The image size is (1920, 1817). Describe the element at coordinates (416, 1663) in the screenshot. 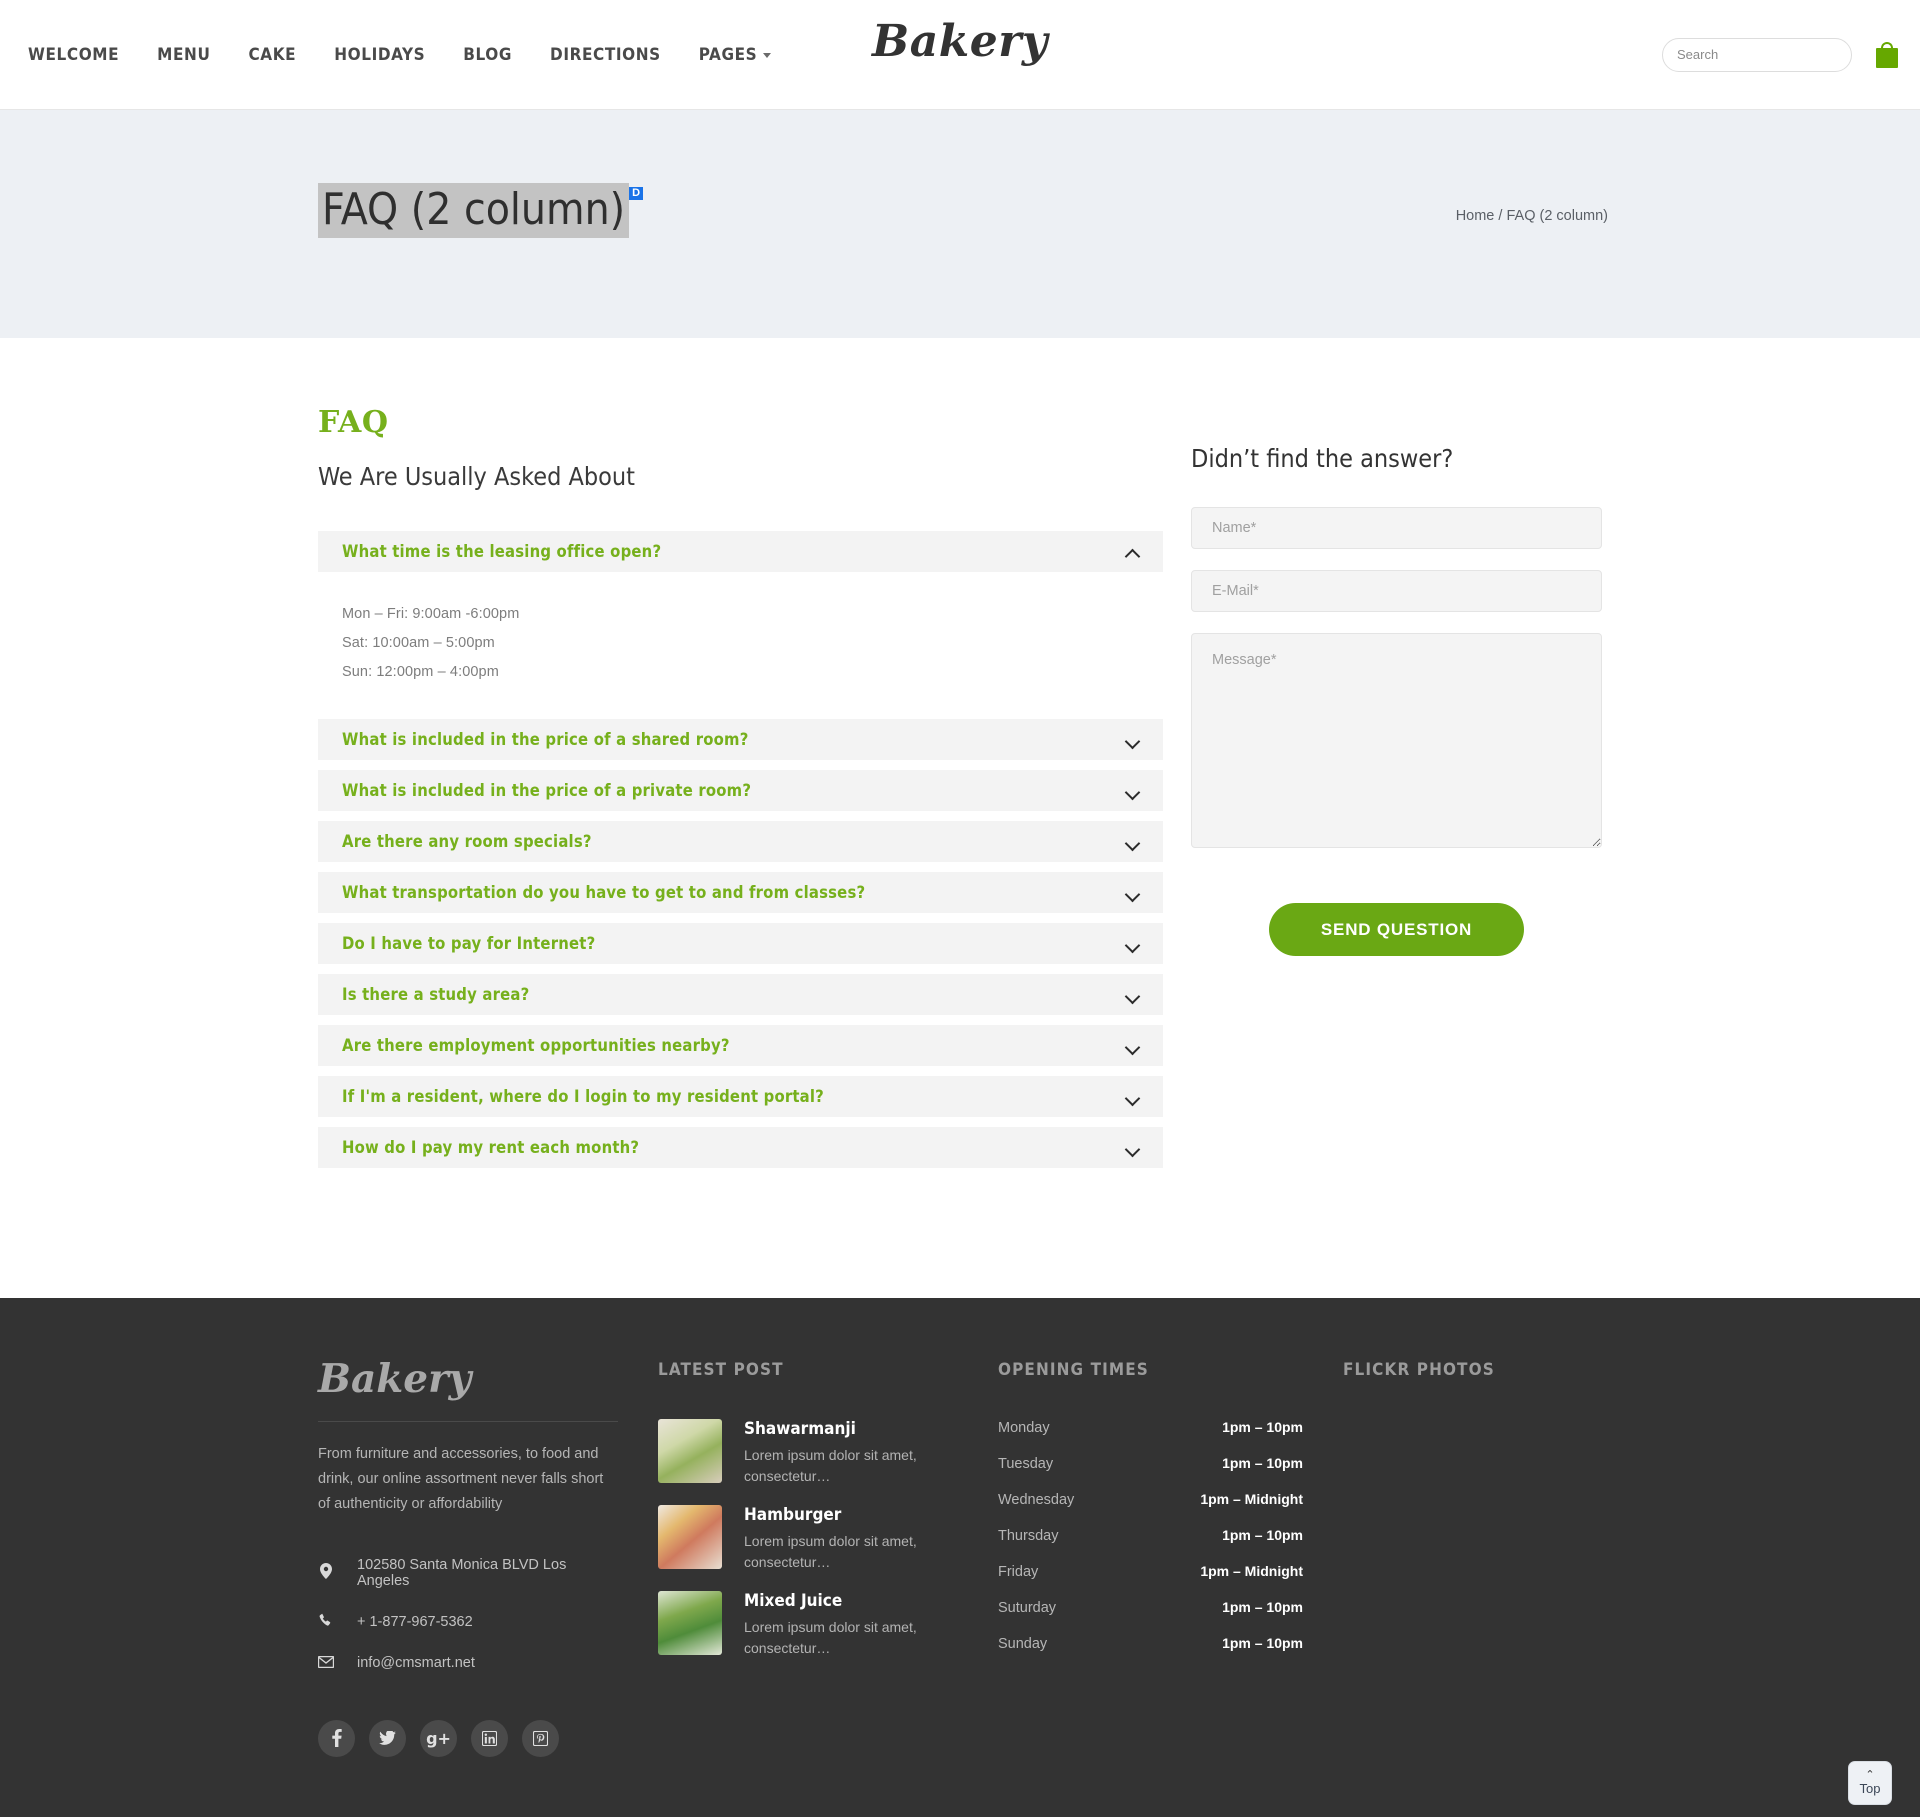

I see `contact-email-text: info@cmsmart.net` at that location.